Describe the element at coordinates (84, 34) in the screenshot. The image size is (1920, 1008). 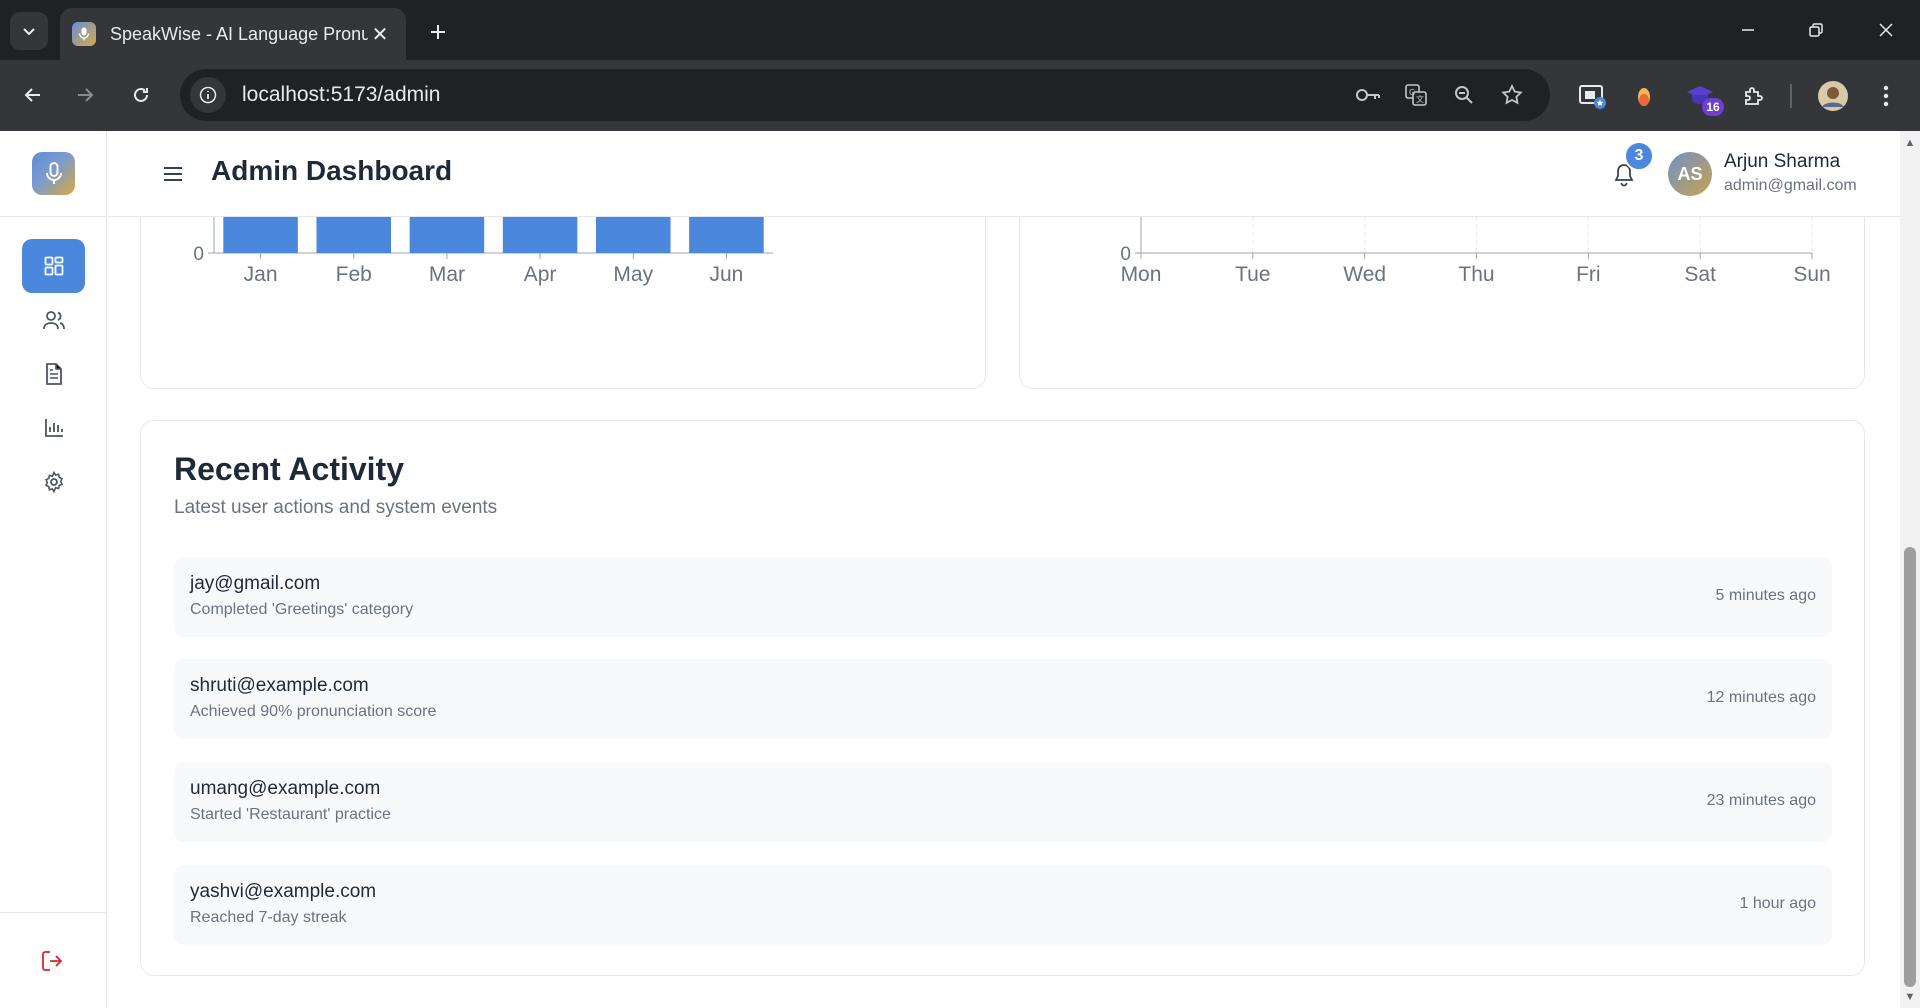
I see `mic-favicon-icon` at that location.